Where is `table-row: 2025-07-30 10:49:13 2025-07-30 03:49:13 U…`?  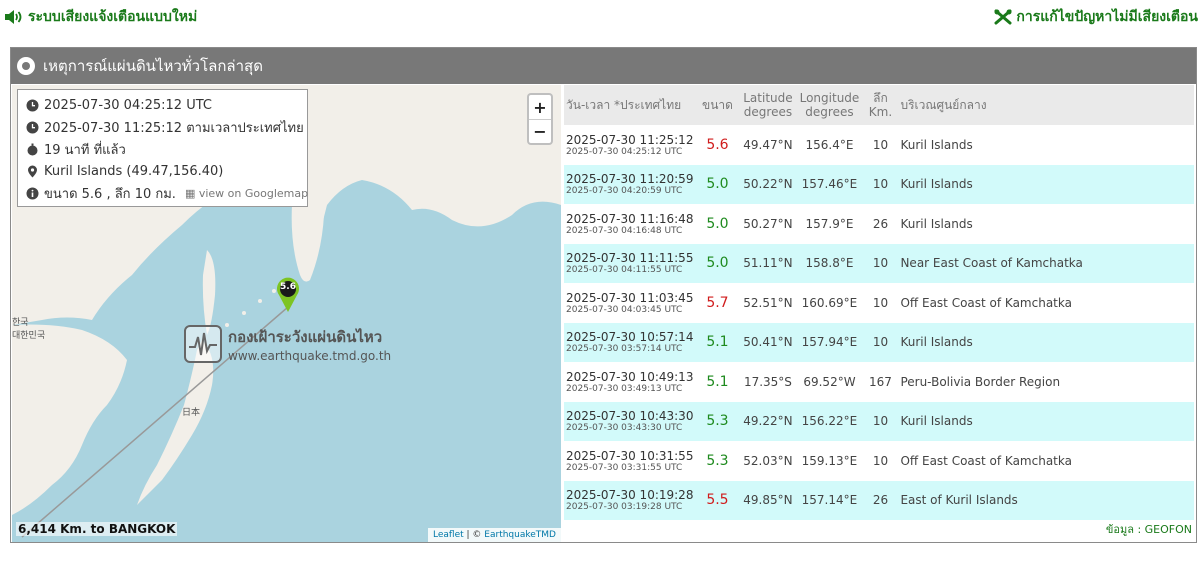
table-row: 2025-07-30 10:49:13 2025-07-30 03:49:13 U… is located at coordinates (879, 382).